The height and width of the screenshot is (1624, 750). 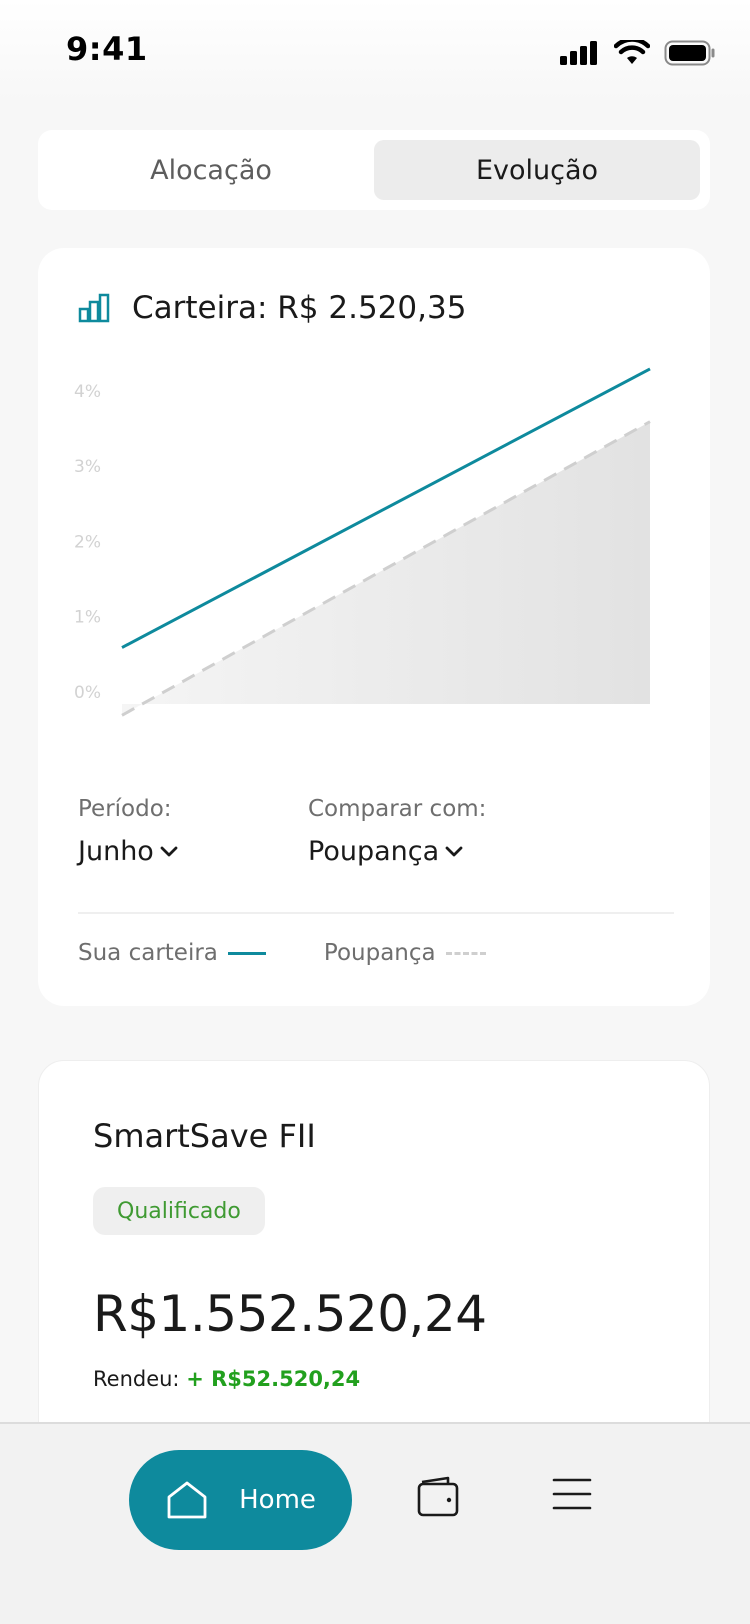 I want to click on tab-evolucao: Evolução, so click(x=537, y=170).